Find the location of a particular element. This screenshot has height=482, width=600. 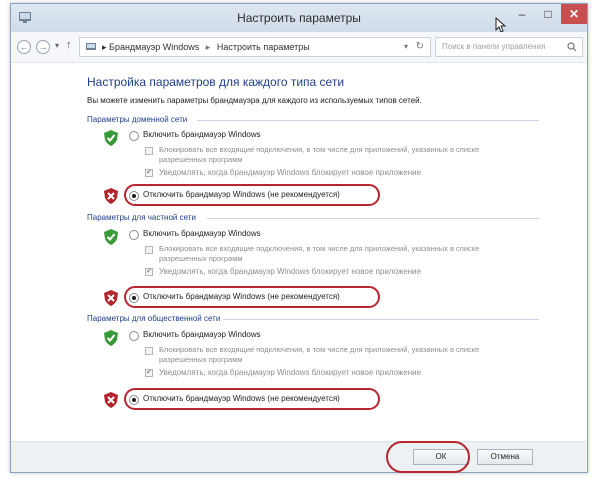

forward-button: → is located at coordinates (43, 47).